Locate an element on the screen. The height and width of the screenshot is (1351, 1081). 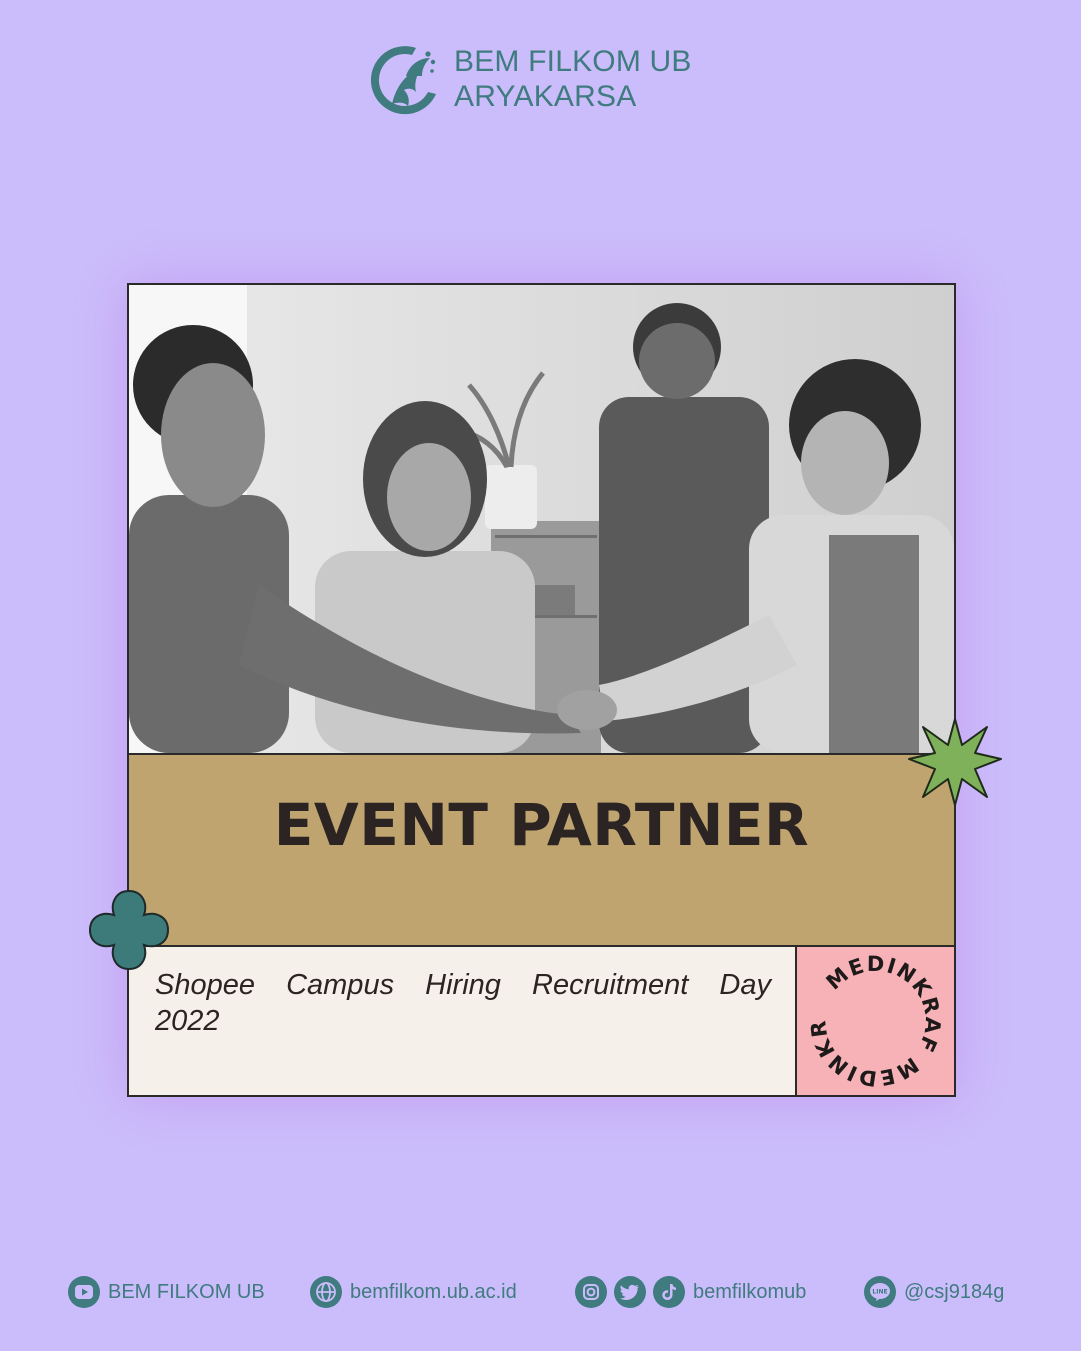
org-name-line2: ARYAKARSA is located at coordinates (545, 96).